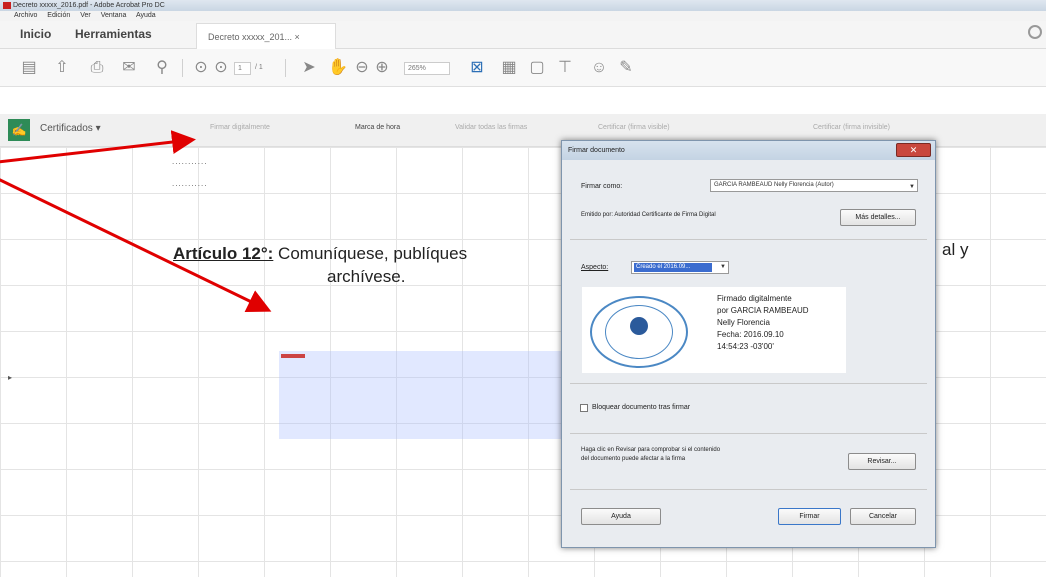 This screenshot has width=1046, height=577. Describe the element at coordinates (565, 68) in the screenshot. I see `read-mode-icon: ⊤` at that location.